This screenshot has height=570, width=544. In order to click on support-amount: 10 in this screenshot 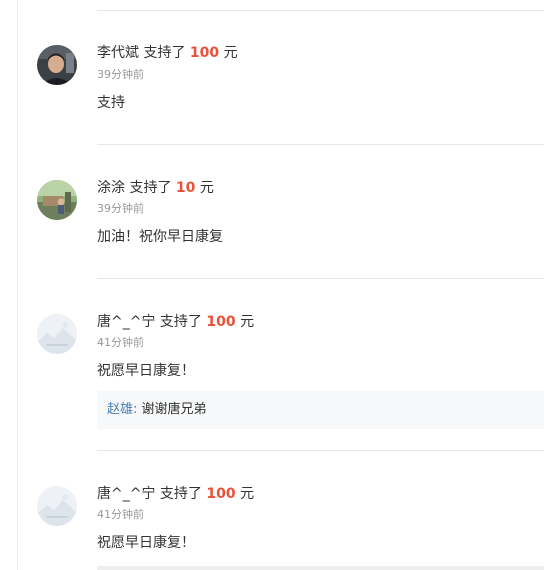, I will do `click(185, 188)`.